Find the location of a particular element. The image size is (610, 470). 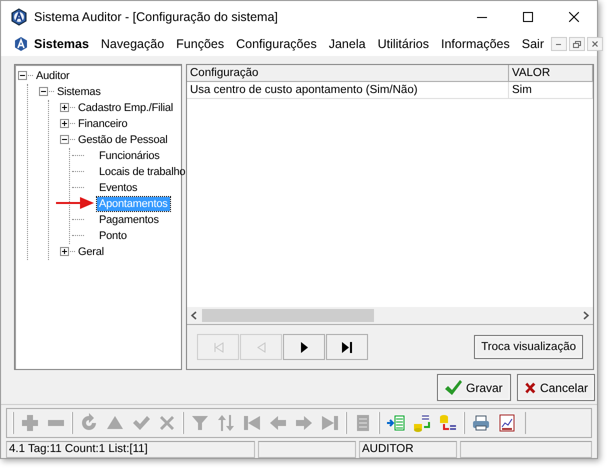

toggle-view-button: Troca visualização is located at coordinates (528, 347).